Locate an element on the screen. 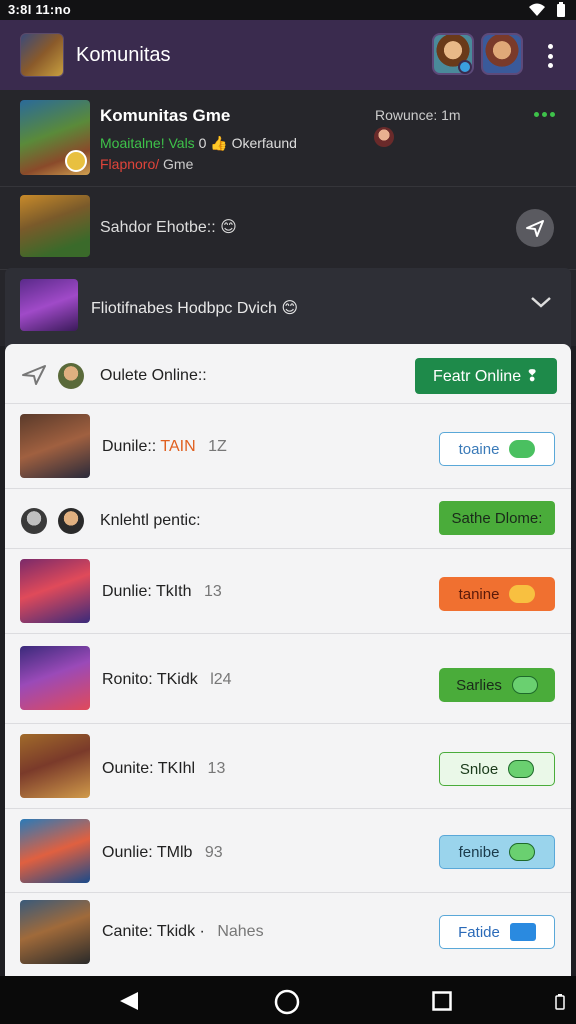 The width and height of the screenshot is (576, 1024). navigation-icon is located at coordinates (34, 375).